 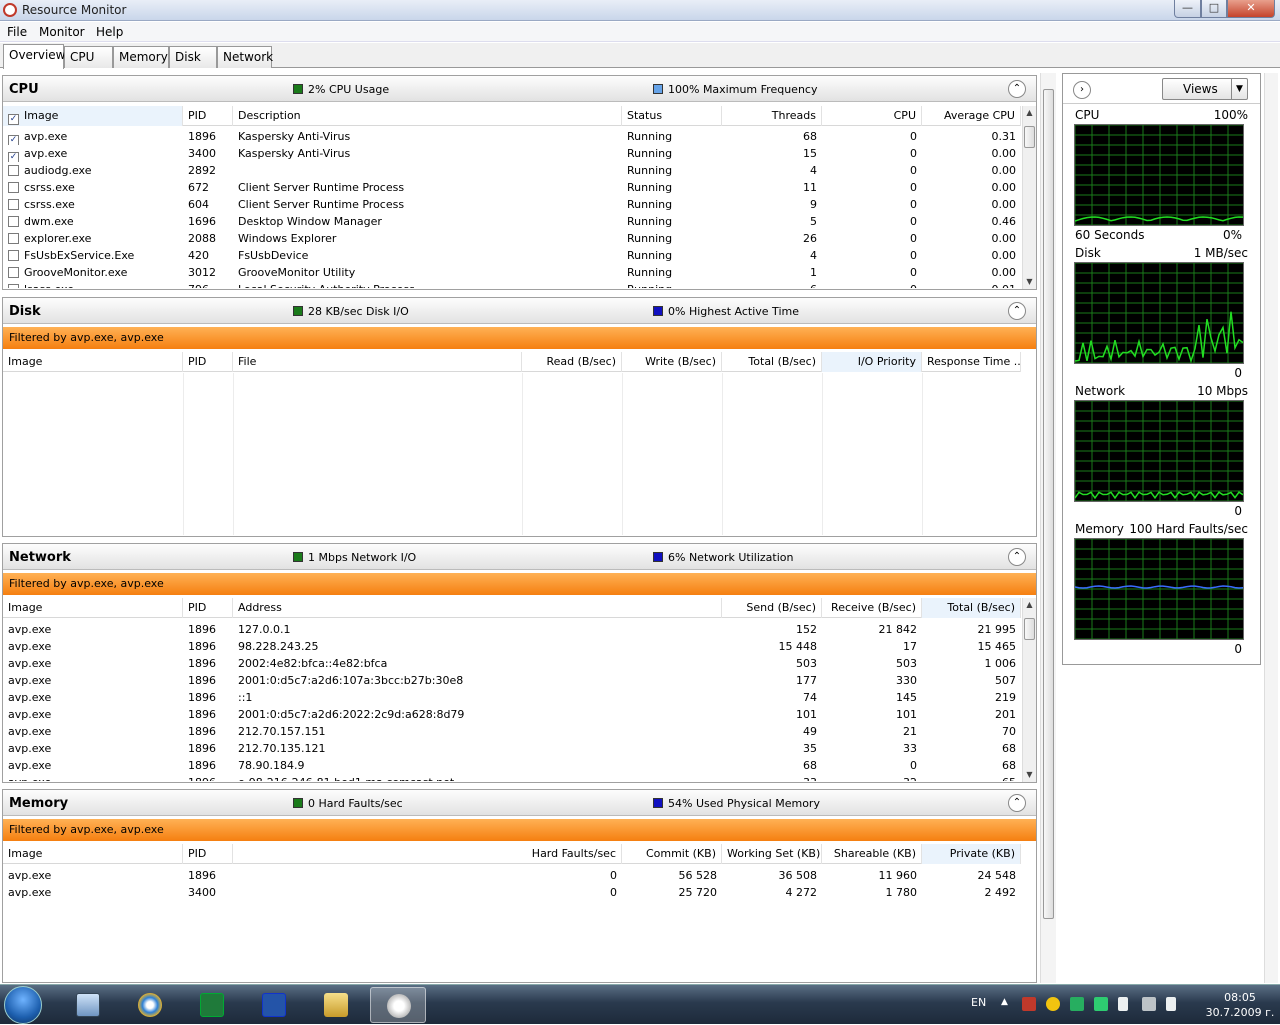 What do you see at coordinates (1048, 504) in the screenshot?
I see `main-scroll-thumb` at bounding box center [1048, 504].